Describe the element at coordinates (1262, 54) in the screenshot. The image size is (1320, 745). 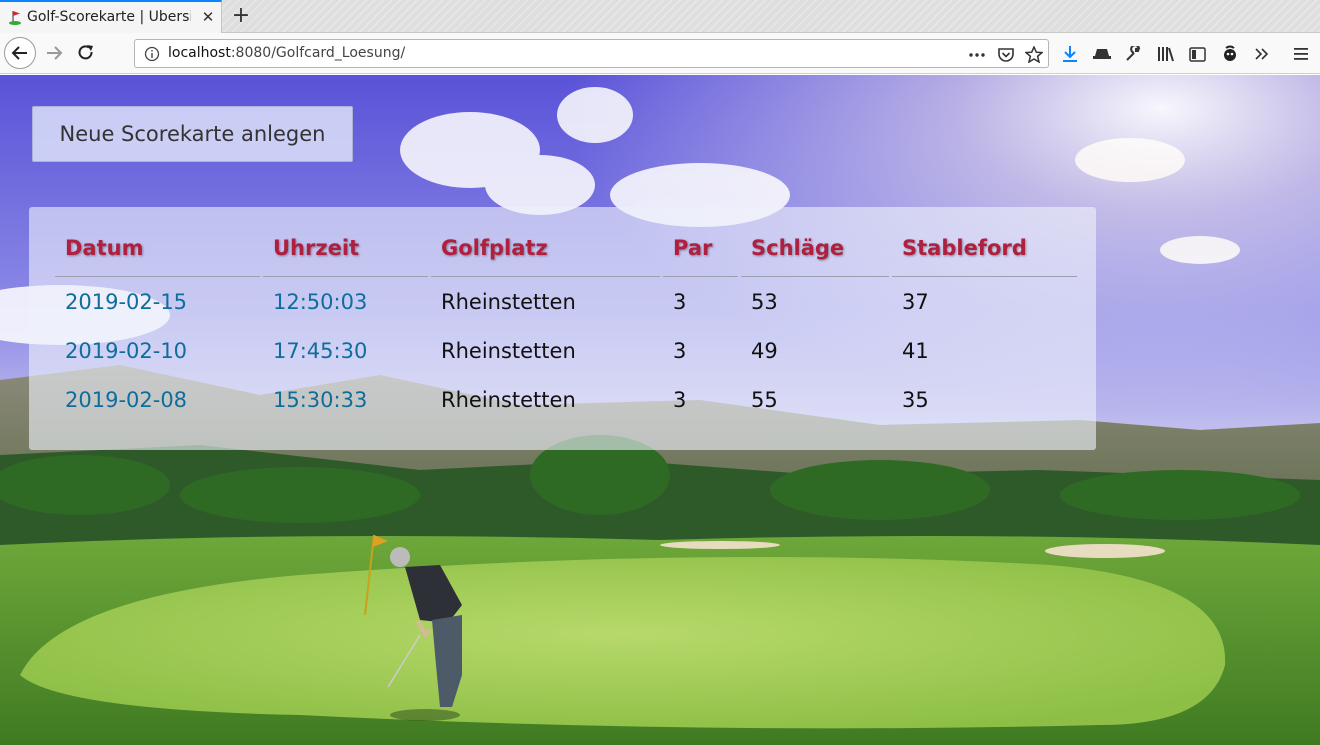
I see `overflow-icon` at that location.